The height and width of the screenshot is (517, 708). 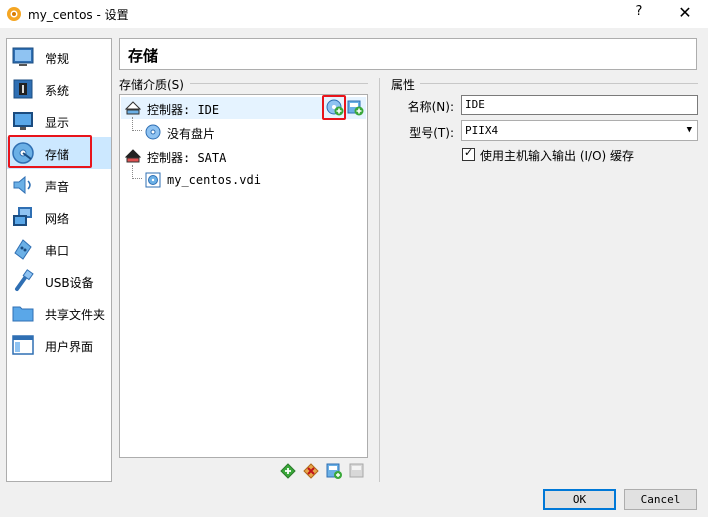 What do you see at coordinates (23, 249) in the screenshot?
I see `serial-port-icon` at bounding box center [23, 249].